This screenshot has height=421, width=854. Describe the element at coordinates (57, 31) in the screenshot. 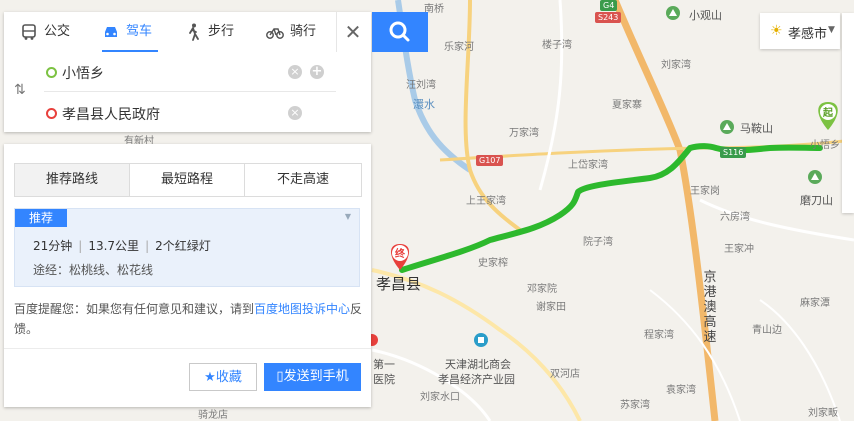

I see `tab-label: 公交` at that location.